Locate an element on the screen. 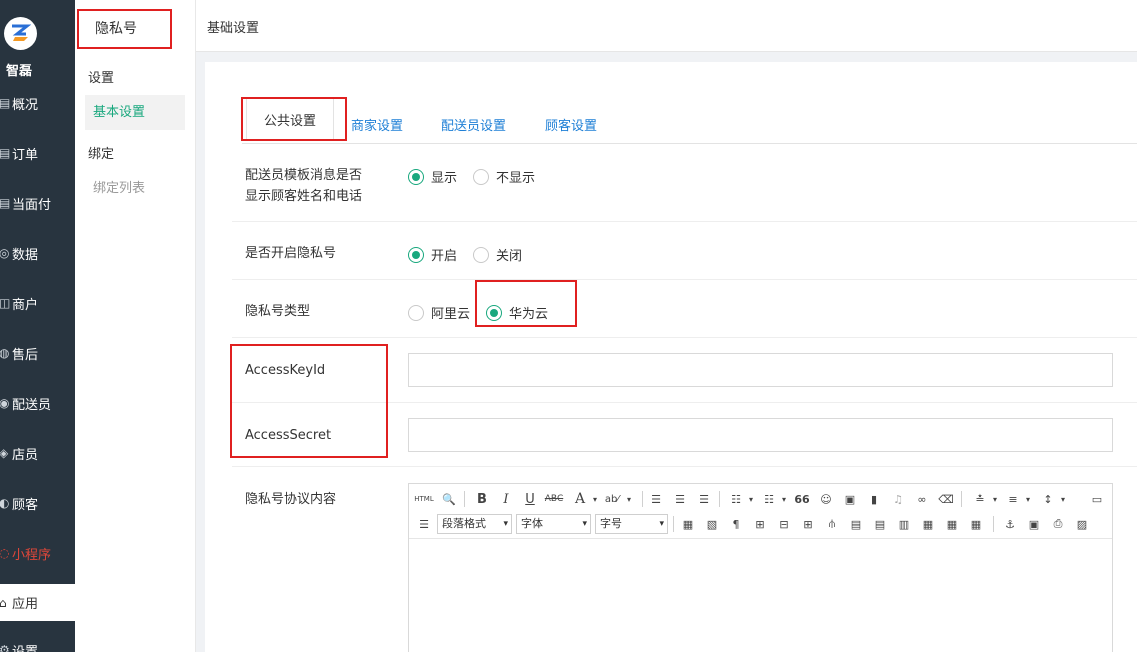  merge-right-icon: ▤ is located at coordinates (880, 524).